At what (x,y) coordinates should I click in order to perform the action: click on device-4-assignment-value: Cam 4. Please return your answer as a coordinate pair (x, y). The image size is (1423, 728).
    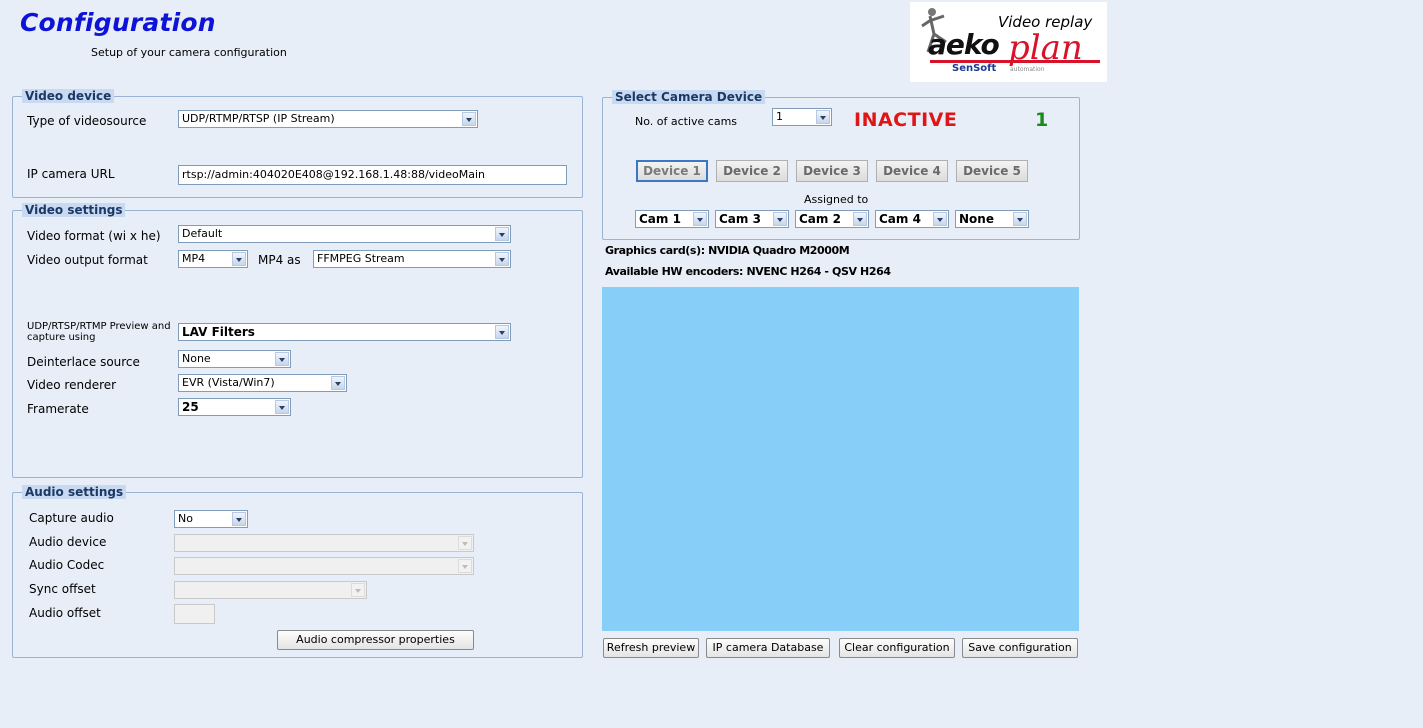
    Looking at the image, I should click on (900, 219).